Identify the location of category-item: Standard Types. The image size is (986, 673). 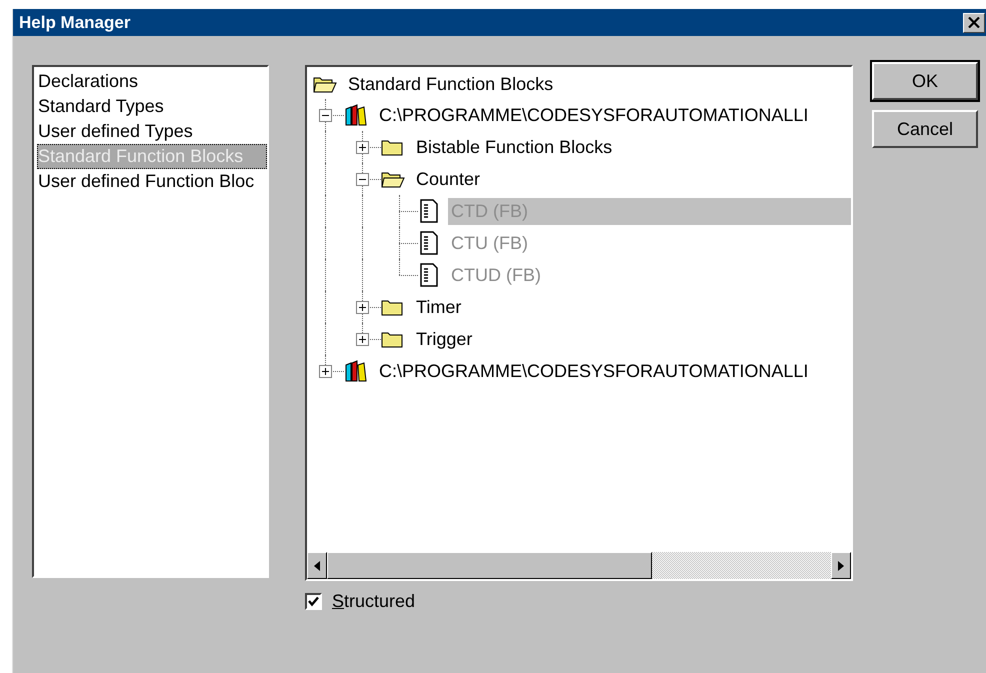
(152, 106).